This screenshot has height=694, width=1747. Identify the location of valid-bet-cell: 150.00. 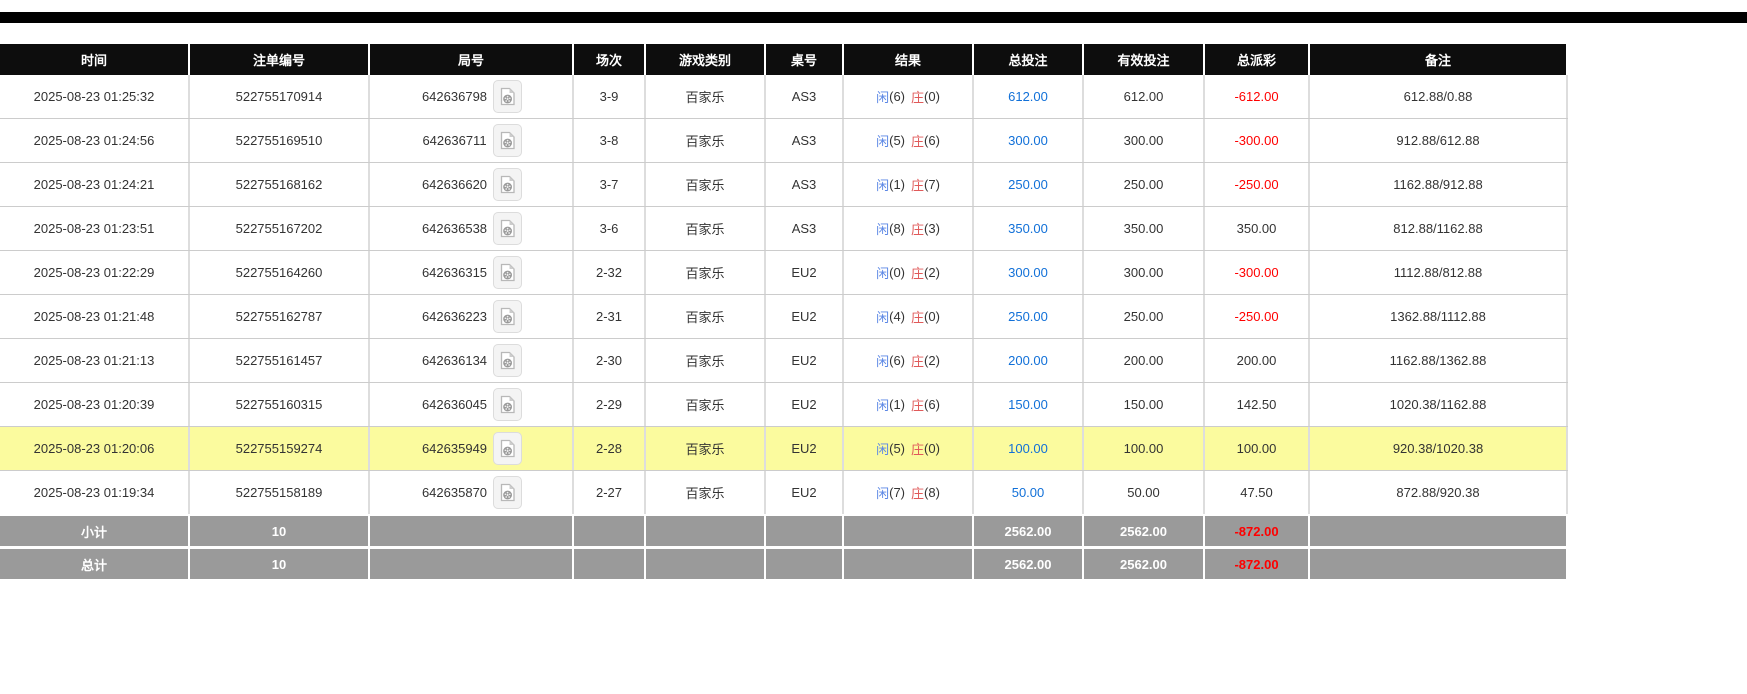
(1143, 404).